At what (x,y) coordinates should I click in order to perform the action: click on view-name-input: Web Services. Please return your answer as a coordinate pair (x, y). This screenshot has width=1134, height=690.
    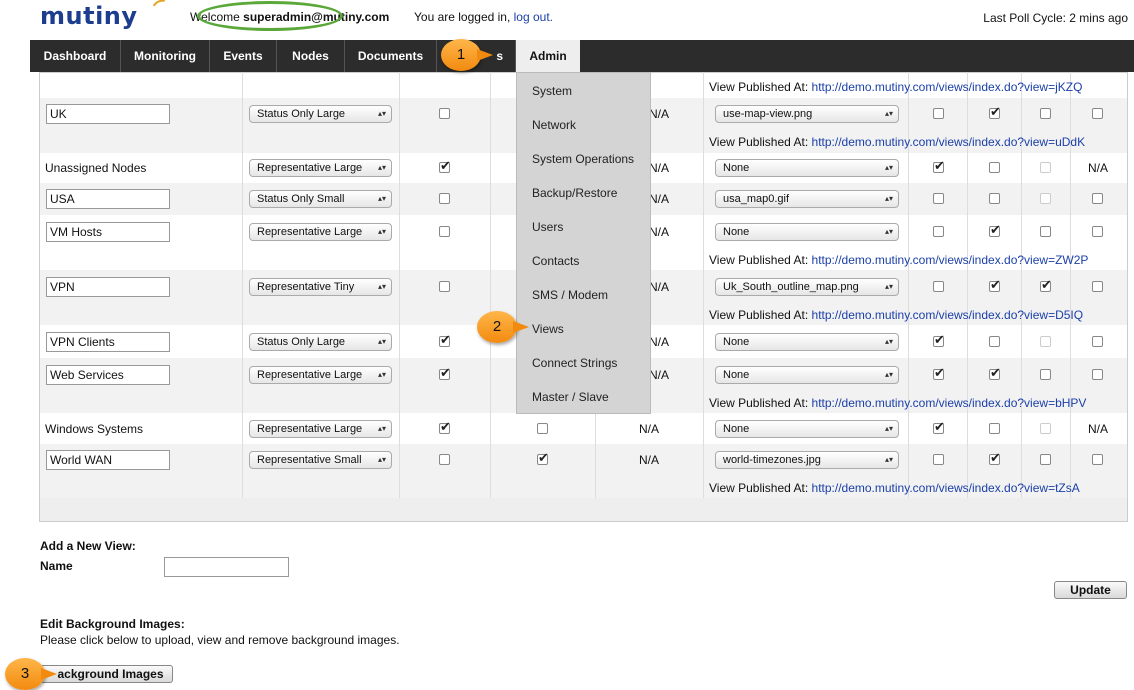
    Looking at the image, I should click on (108, 375).